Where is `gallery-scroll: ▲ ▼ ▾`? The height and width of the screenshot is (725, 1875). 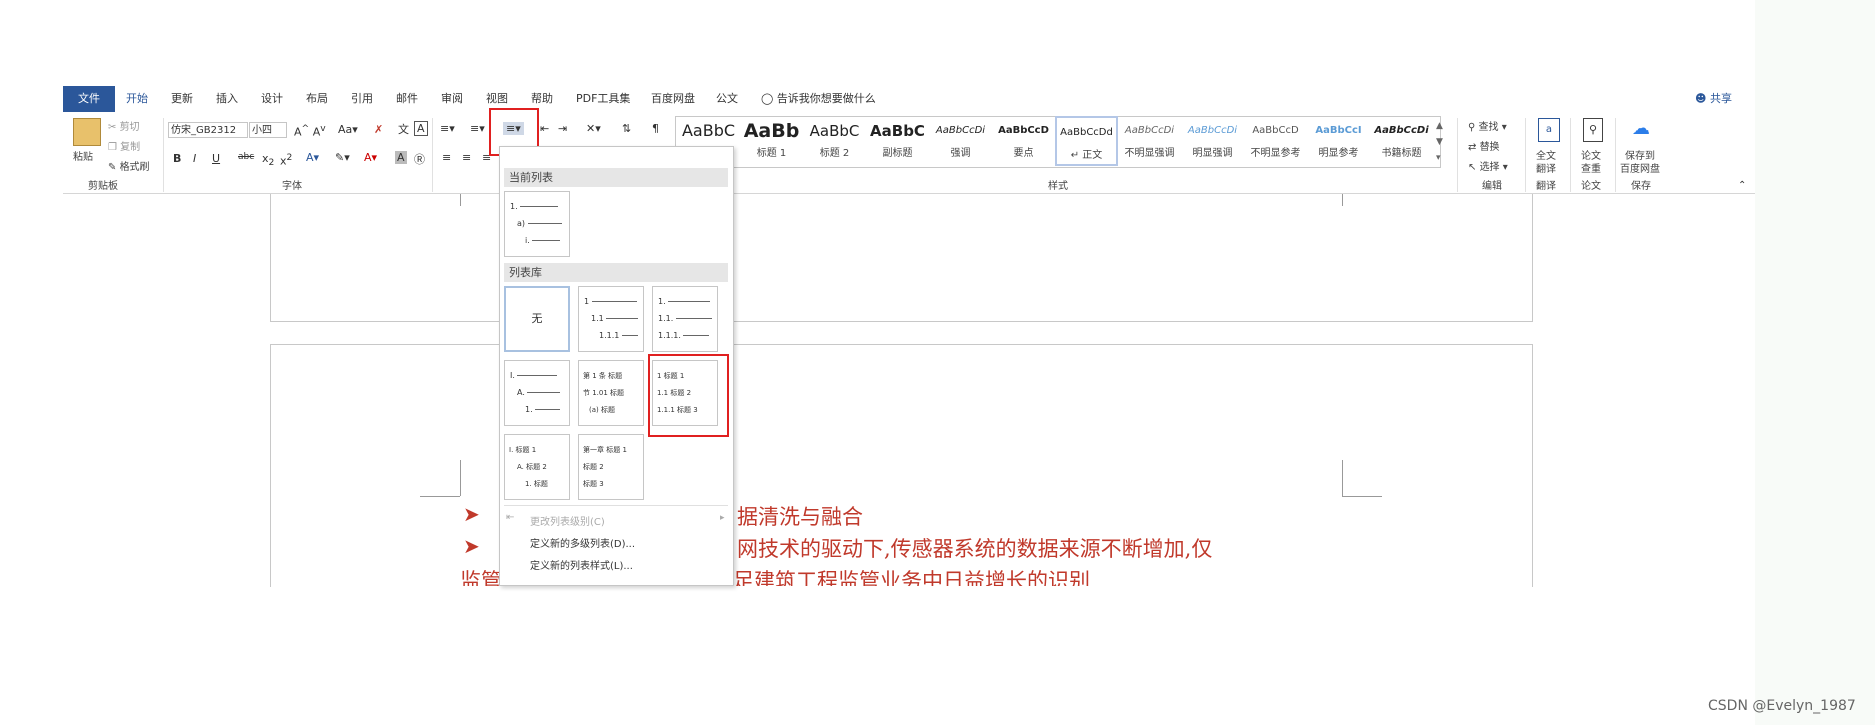
gallery-scroll: ▲ ▼ ▾ is located at coordinates (1439, 142).